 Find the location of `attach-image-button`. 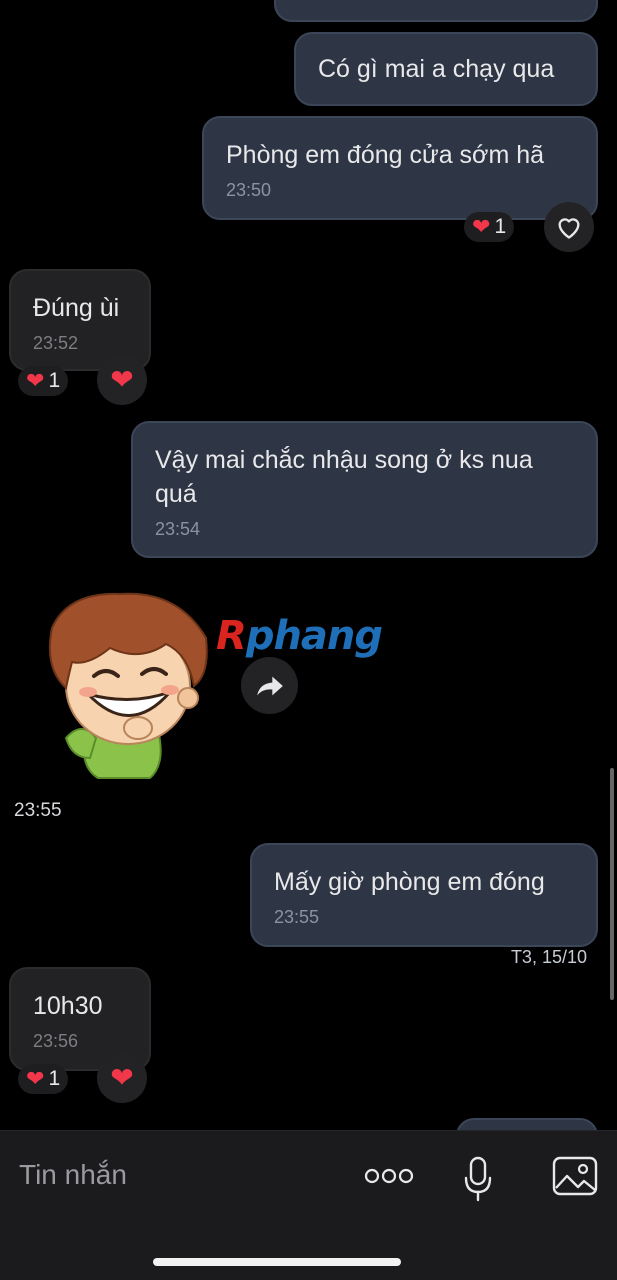

attach-image-button is located at coordinates (575, 1176).